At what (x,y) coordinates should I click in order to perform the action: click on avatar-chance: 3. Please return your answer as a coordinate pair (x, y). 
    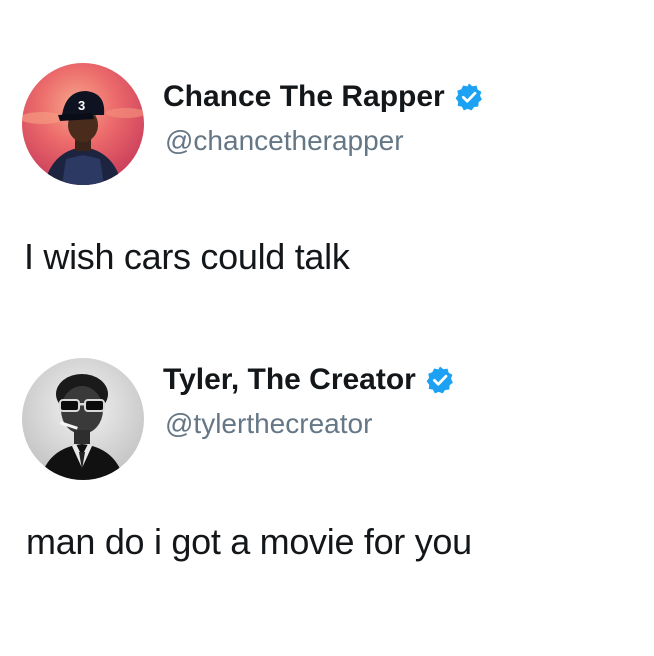
    Looking at the image, I should click on (83, 124).